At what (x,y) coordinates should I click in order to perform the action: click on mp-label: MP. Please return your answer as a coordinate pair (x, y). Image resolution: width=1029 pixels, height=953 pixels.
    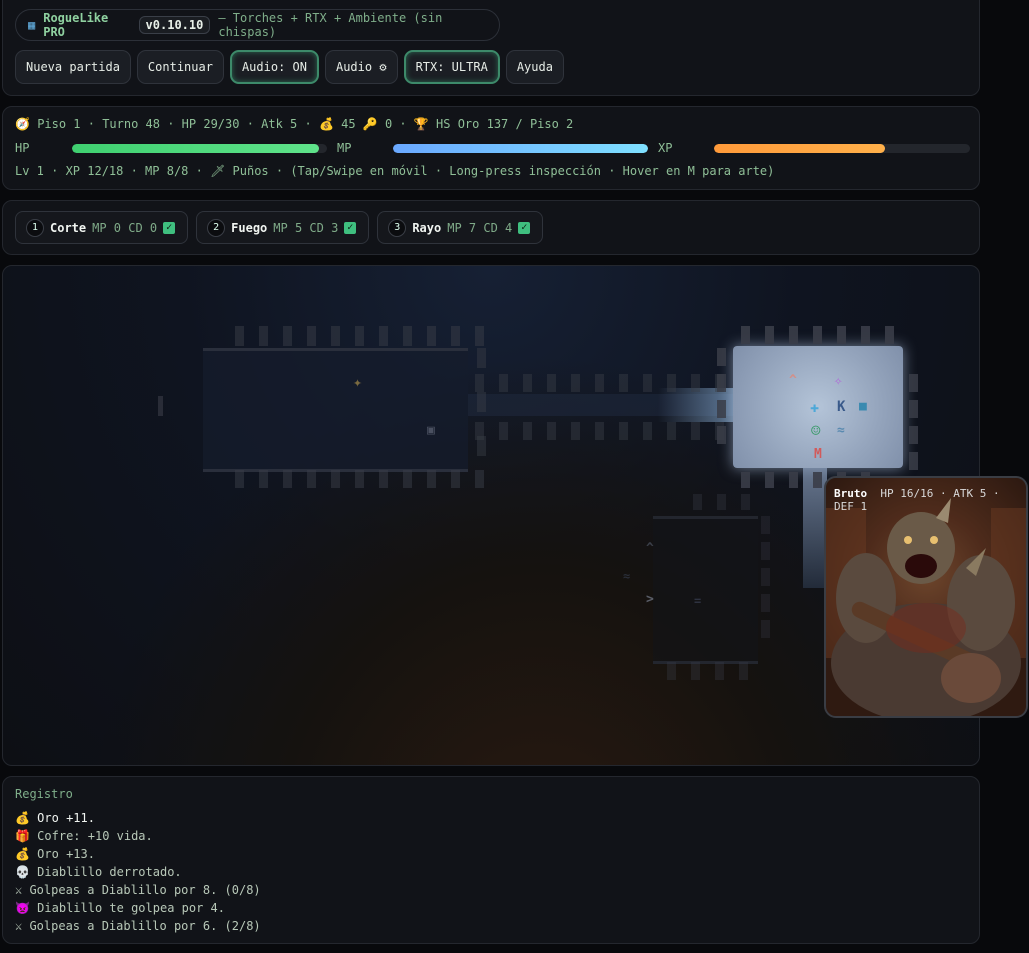
    Looking at the image, I should click on (344, 148).